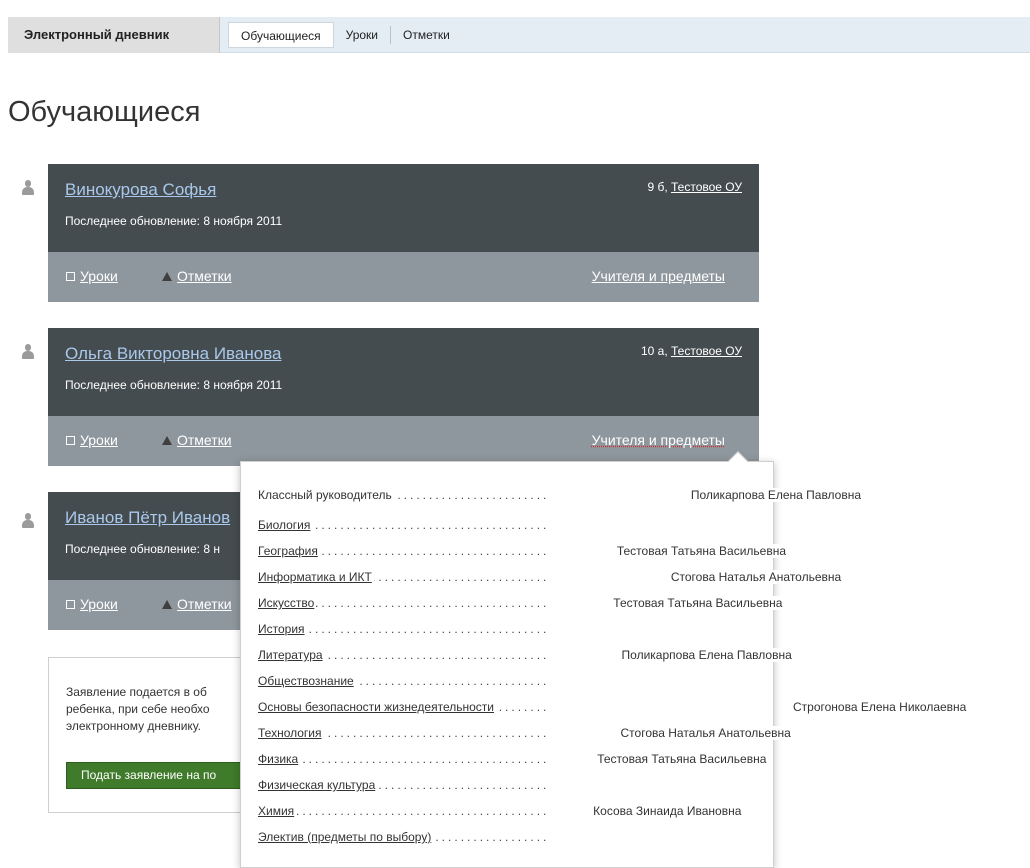  What do you see at coordinates (136, 692) in the screenshot?
I see `info-line: Заявление подается в об` at bounding box center [136, 692].